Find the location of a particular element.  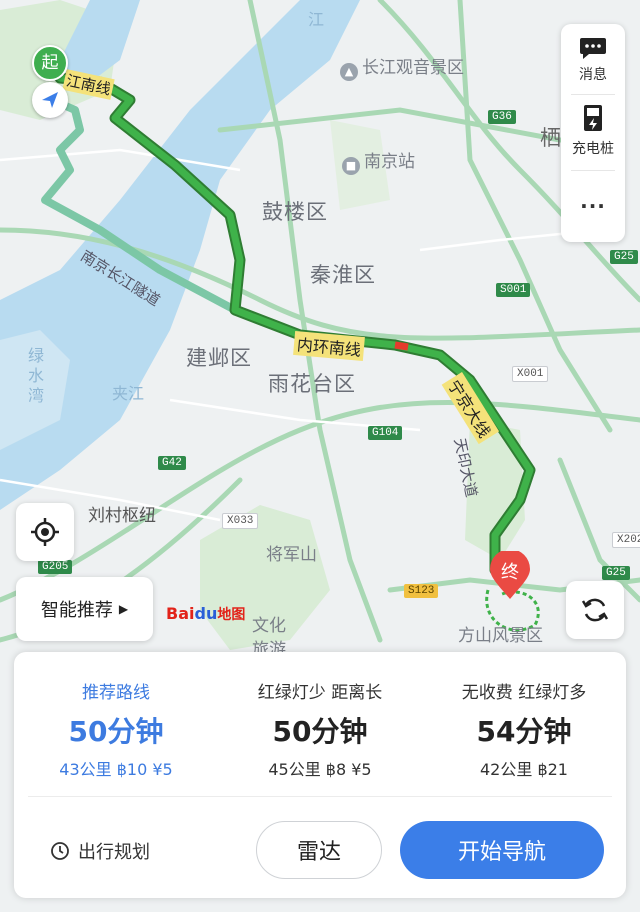

route-option-recommended: 推荐路线 50分钟 43公里 ฿10 ¥5 is located at coordinates (116, 724).